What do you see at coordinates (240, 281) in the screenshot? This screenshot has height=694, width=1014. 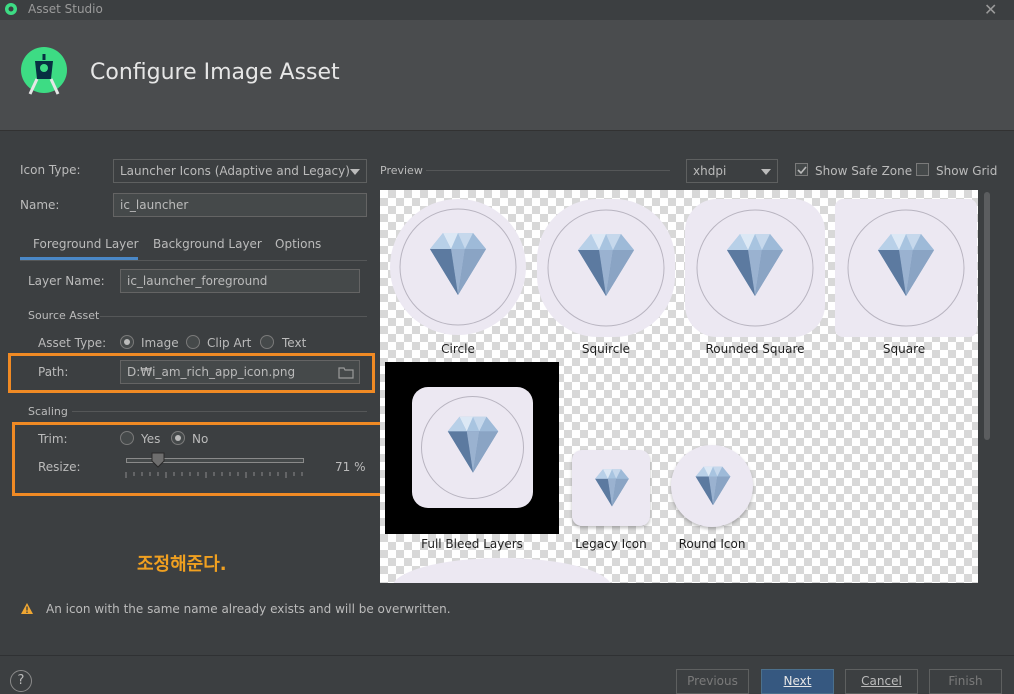 I see `layer-name-input: ic_launcher_foreground` at bounding box center [240, 281].